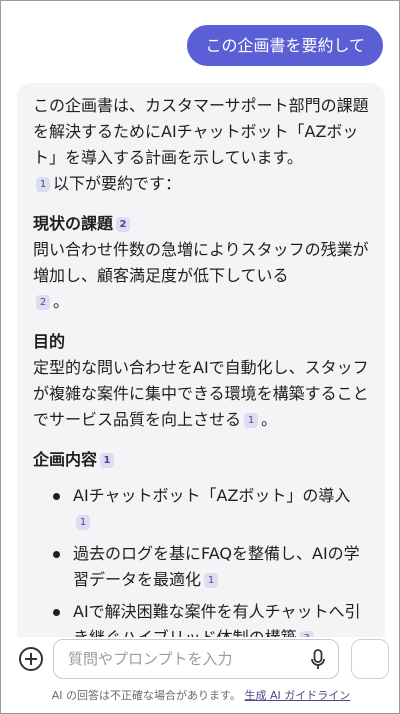 This screenshot has width=400, height=714. I want to click on ai-disclaimer: AI の回答は不正確な場合があります。 生成 AI ガイドライン, so click(200, 695).